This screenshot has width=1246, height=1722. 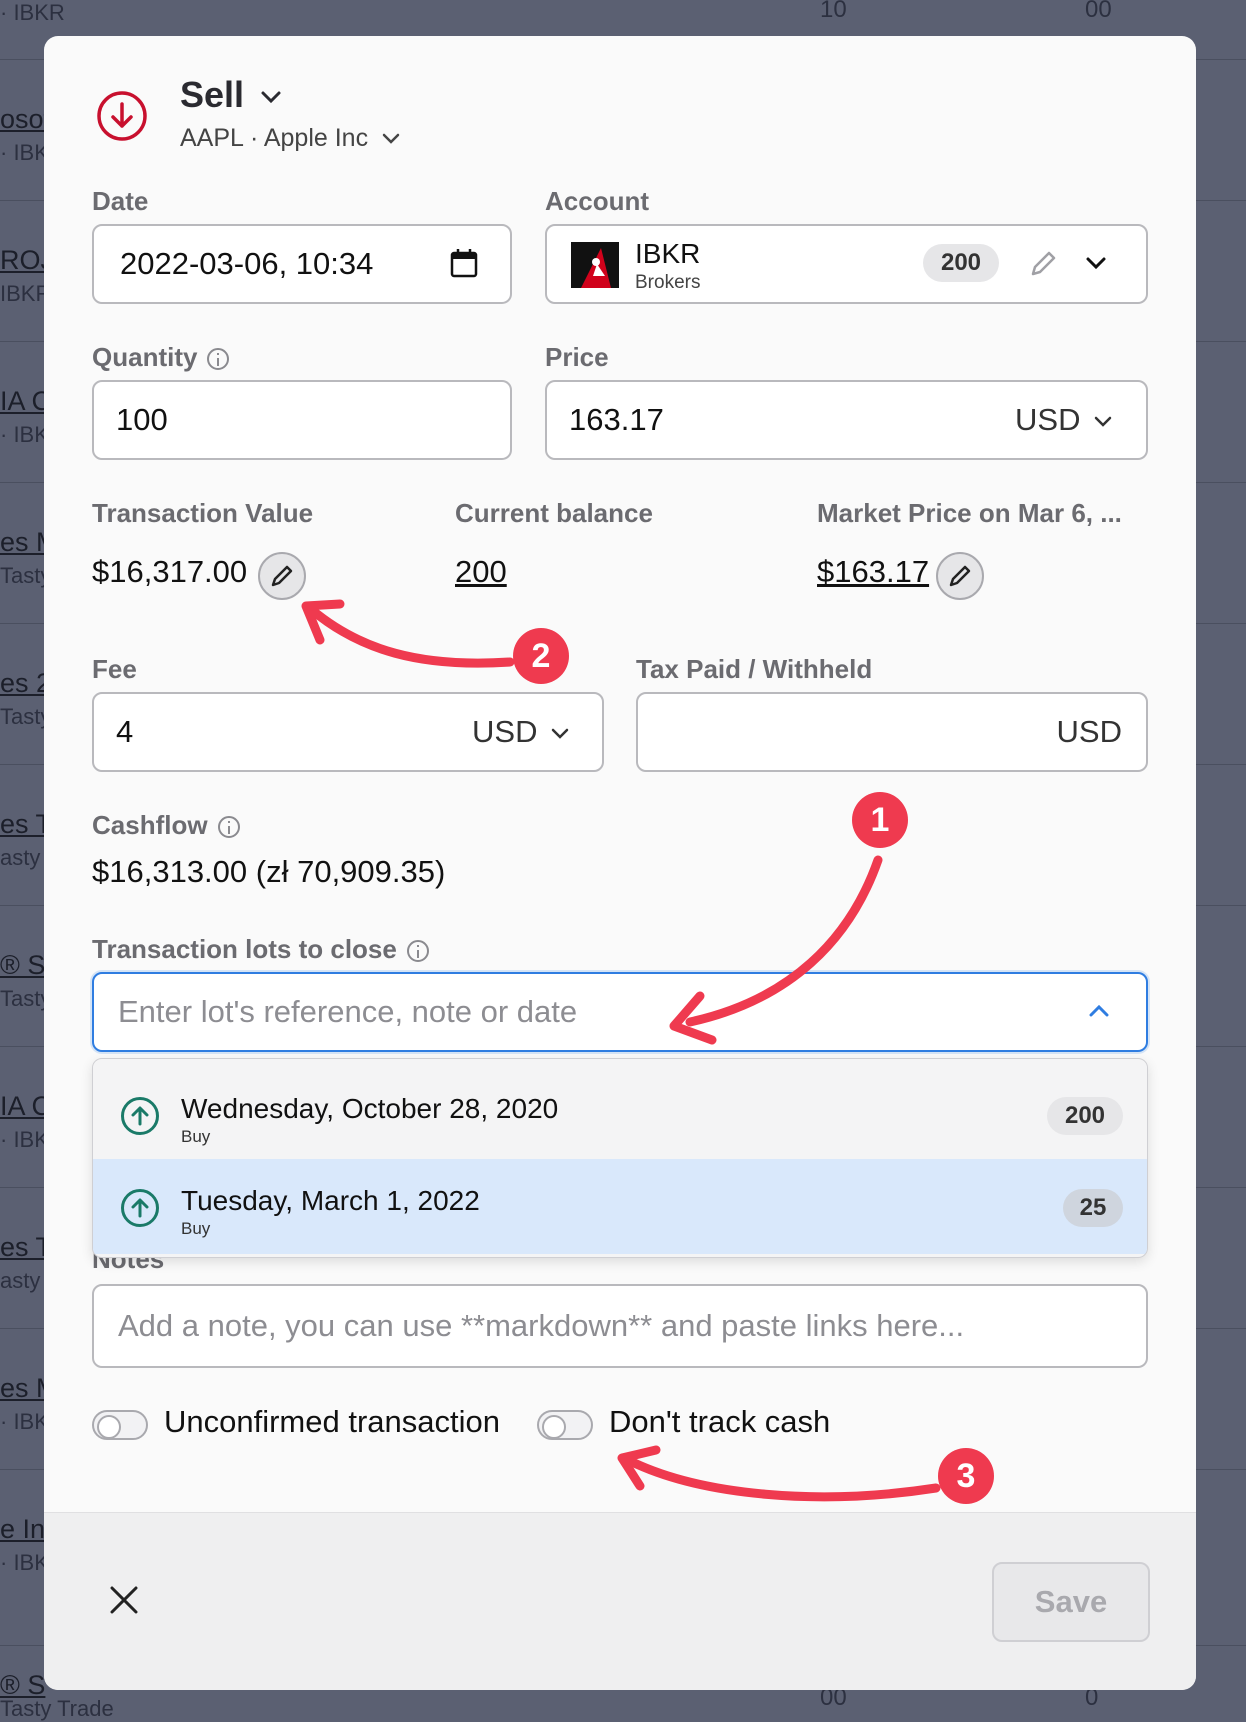 I want to click on callout-2: 2, so click(x=541, y=656).